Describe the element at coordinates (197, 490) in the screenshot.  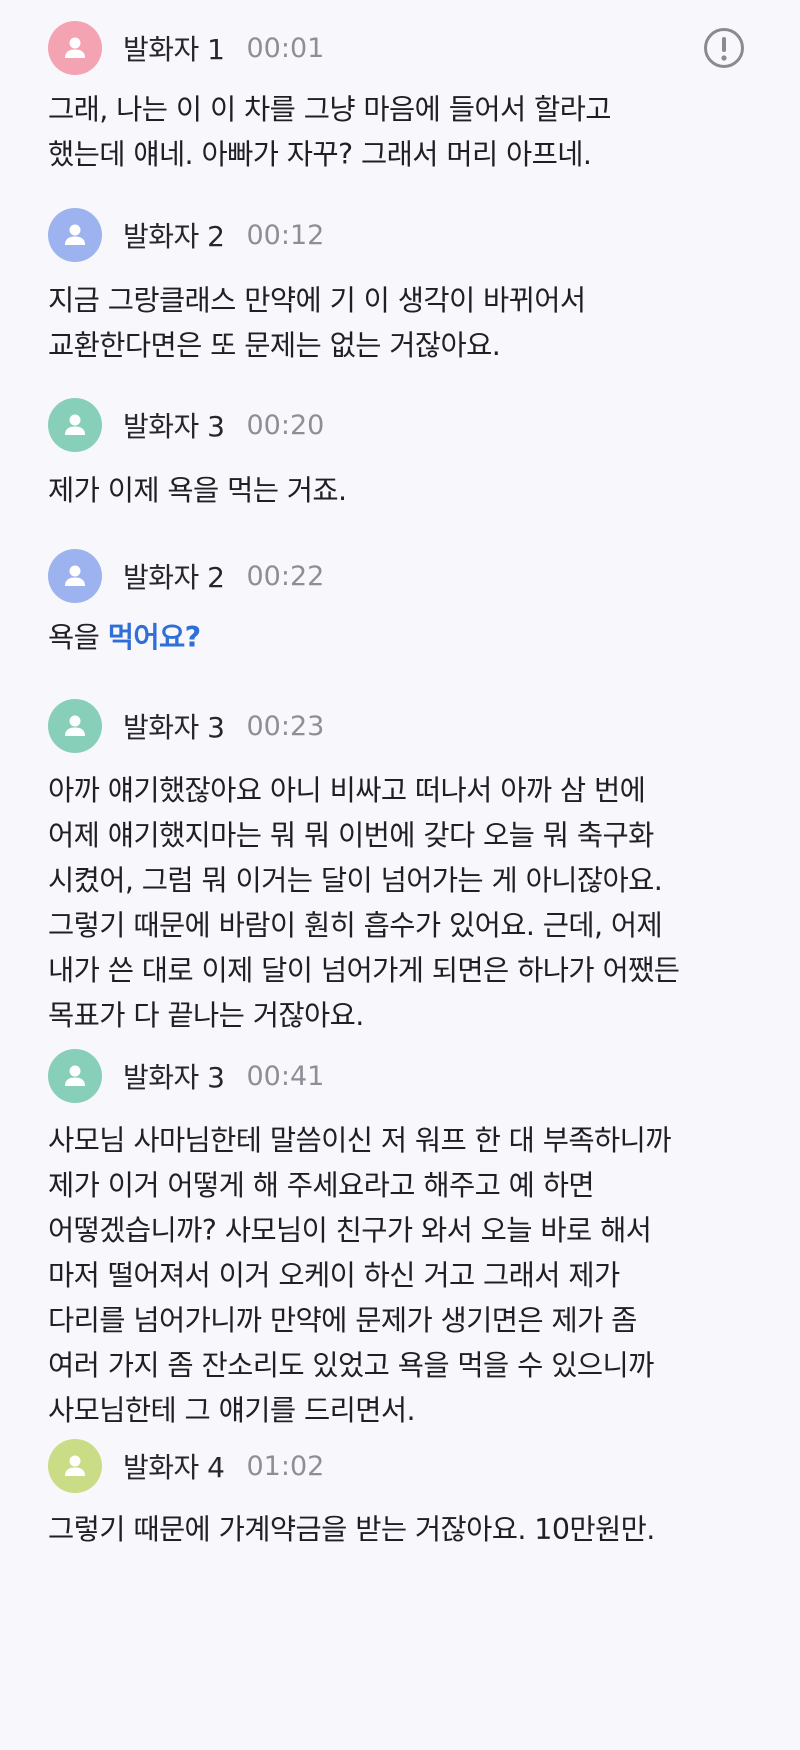
I see `transcript-line: 제가 이제 욕을 먹는 거죠.` at that location.